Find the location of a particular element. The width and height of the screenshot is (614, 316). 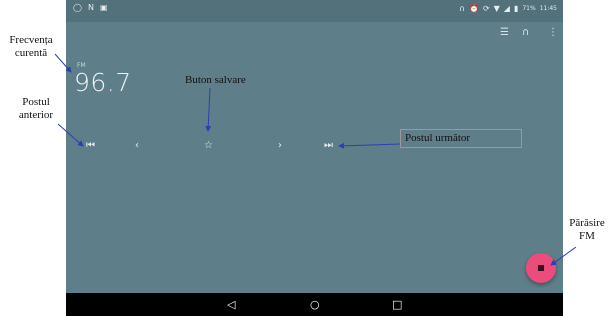

signal-icon: ◢ is located at coordinates (506, 8).